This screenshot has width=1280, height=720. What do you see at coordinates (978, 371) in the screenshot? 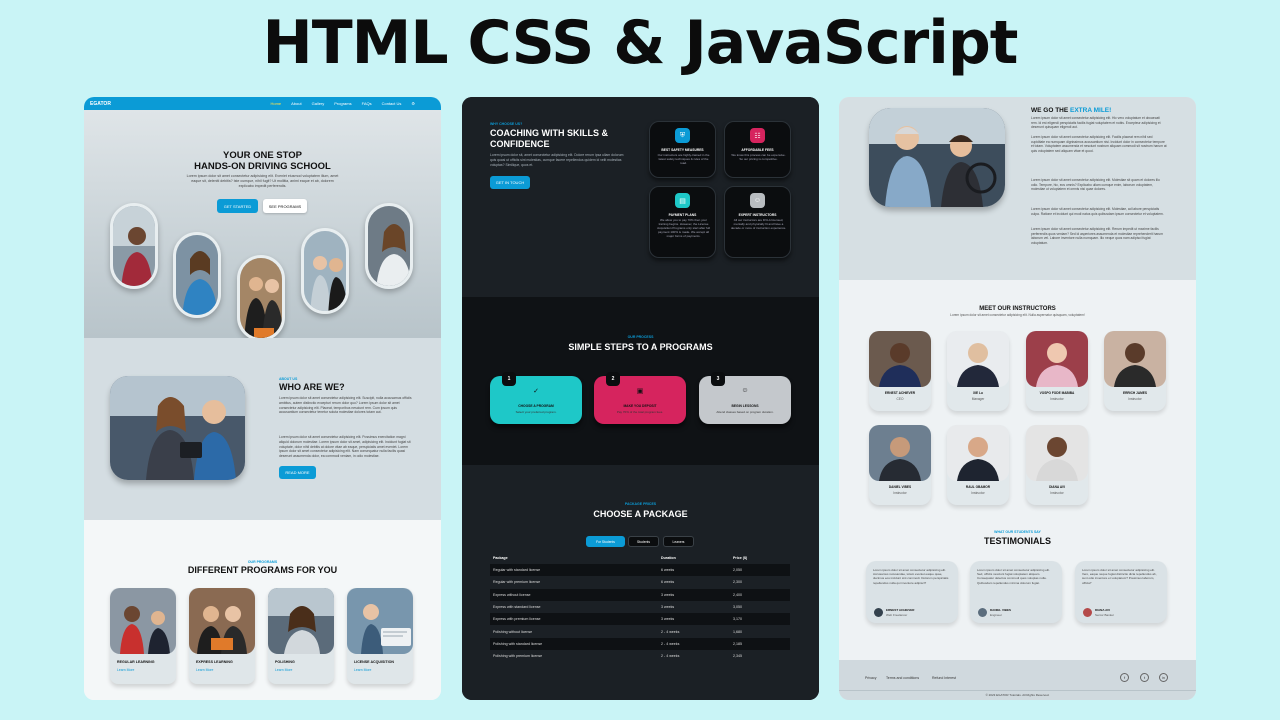
I see `instructor-card: XIE Lu Manager` at bounding box center [978, 371].